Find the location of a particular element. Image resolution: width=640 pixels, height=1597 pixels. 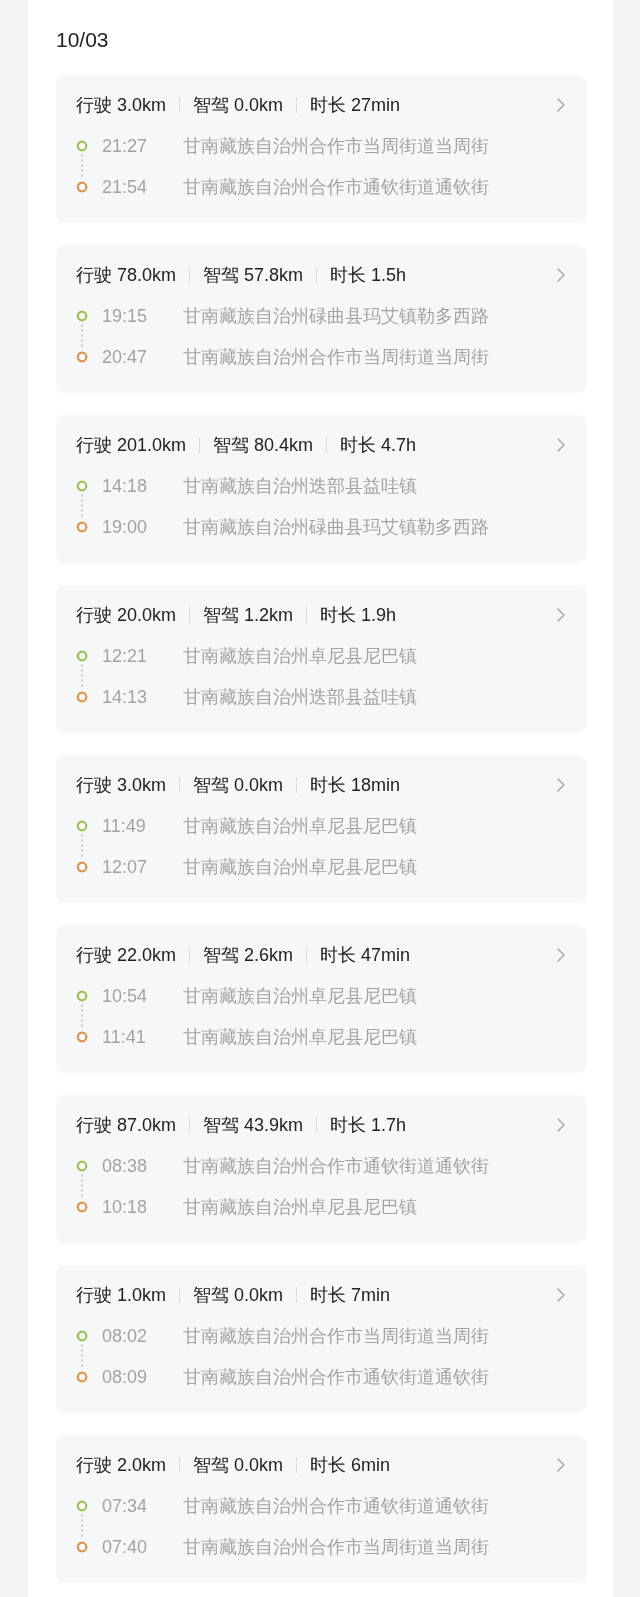

start-place: 甘南藏族自治州迭部县益哇镇 is located at coordinates (300, 486).